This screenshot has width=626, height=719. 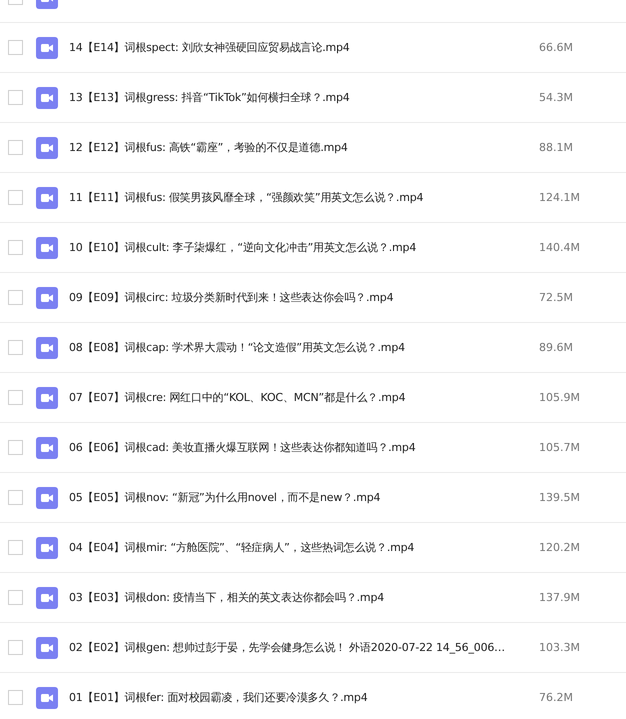 What do you see at coordinates (304, 297) in the screenshot?
I see `file-name: 09【E09】词根circ: 垃圾分类新时代到来！这些表达你会吗？.mp4` at bounding box center [304, 297].